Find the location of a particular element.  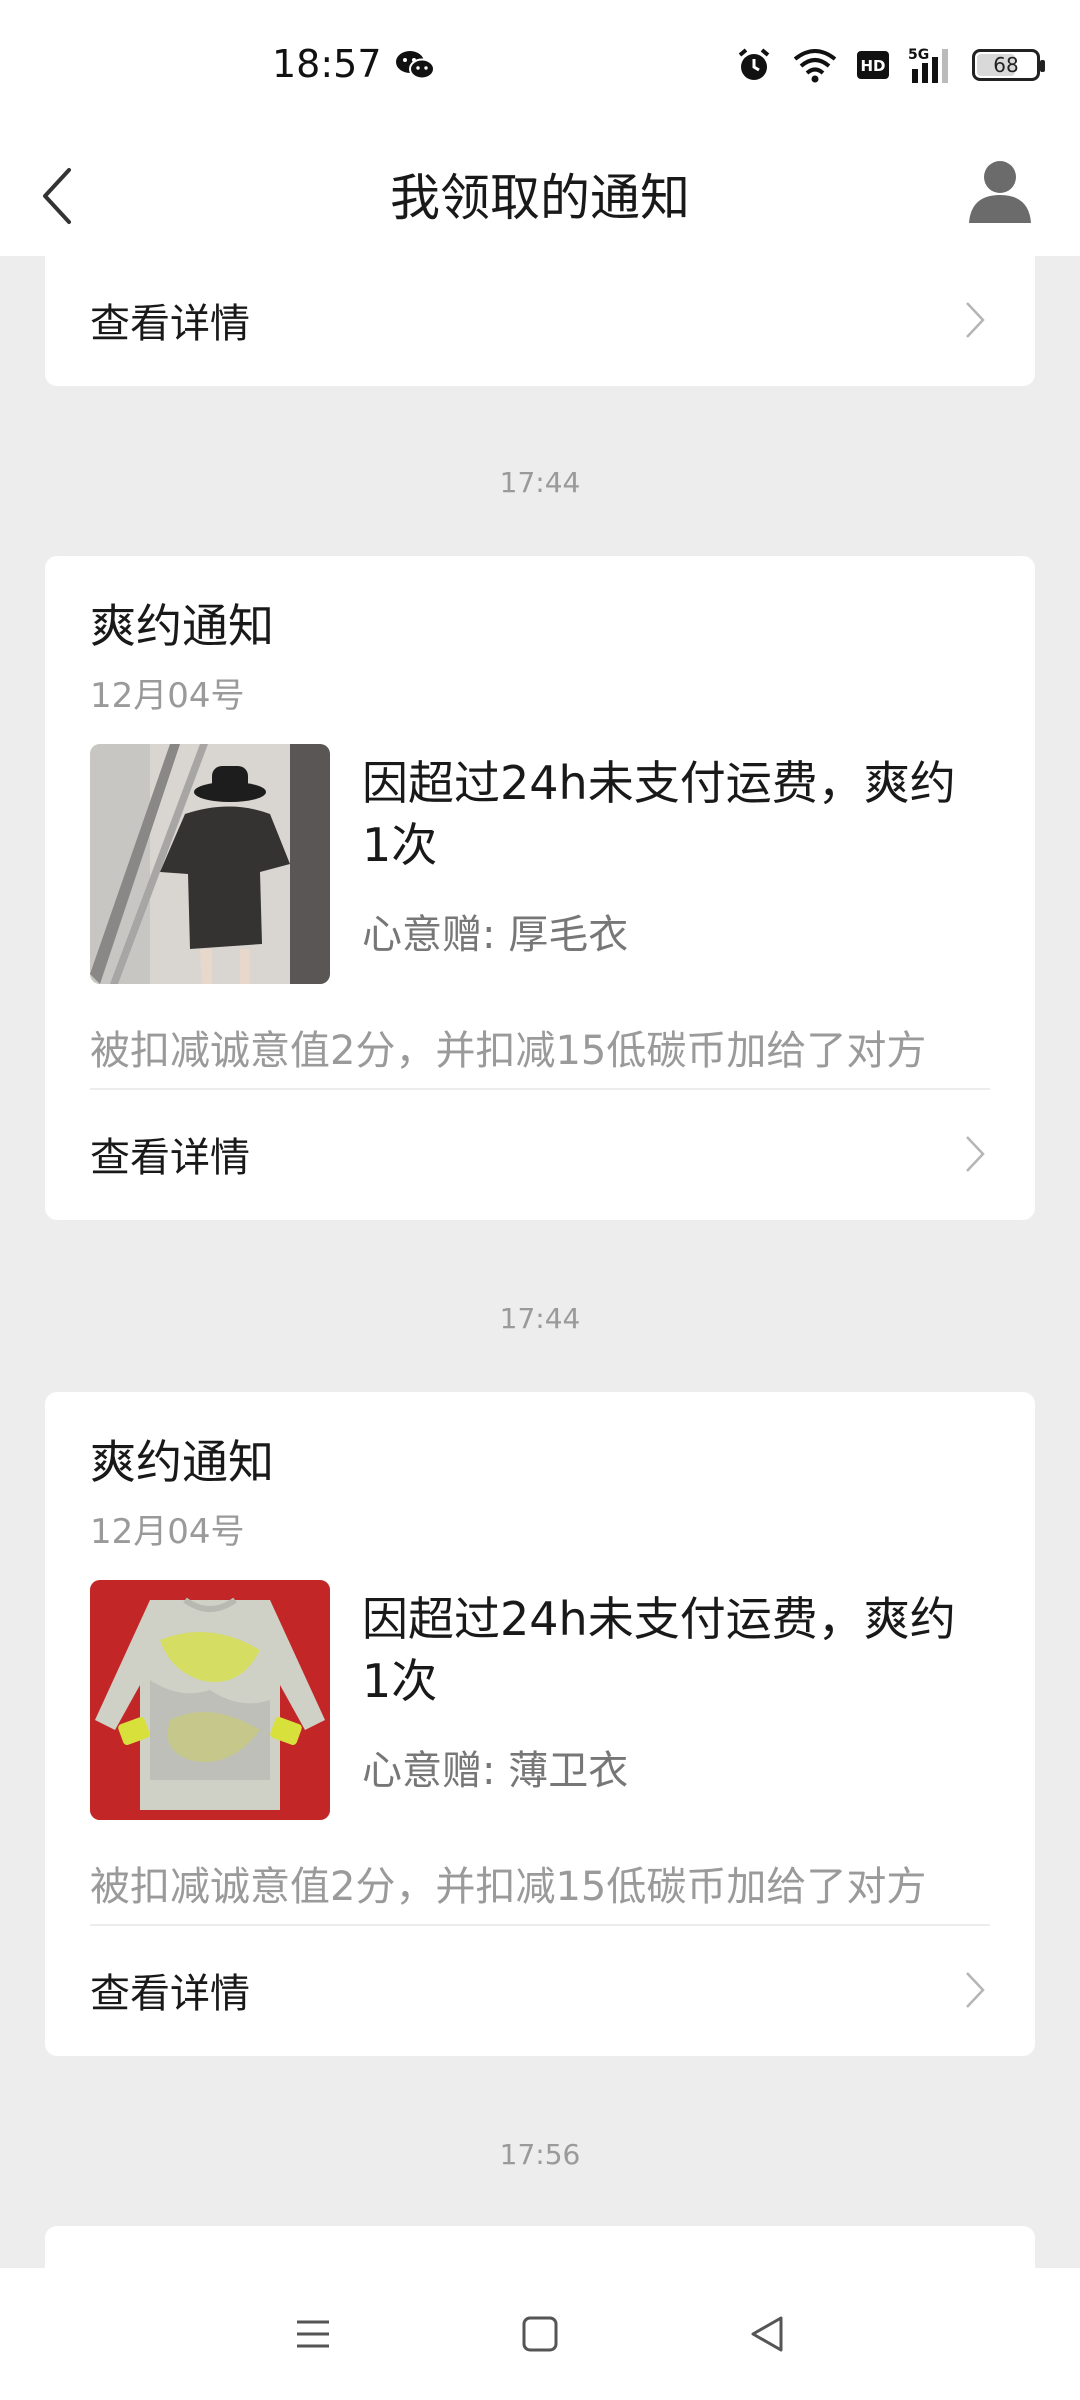

back-nav-button is located at coordinates (767, 2334).